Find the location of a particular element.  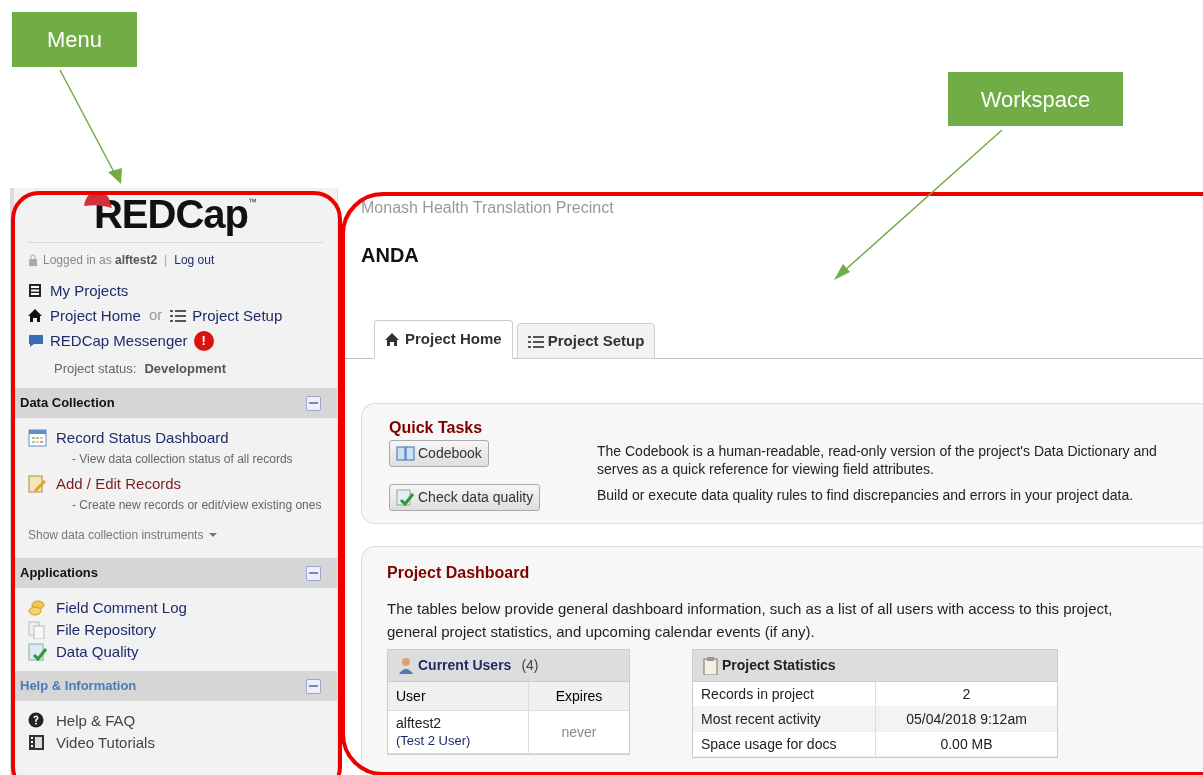

task-description: The Codebook is a human-readable, read-only version of the project's Data Dictionary and serves as a quick reference for viewing field attributes. is located at coordinates (877, 460).